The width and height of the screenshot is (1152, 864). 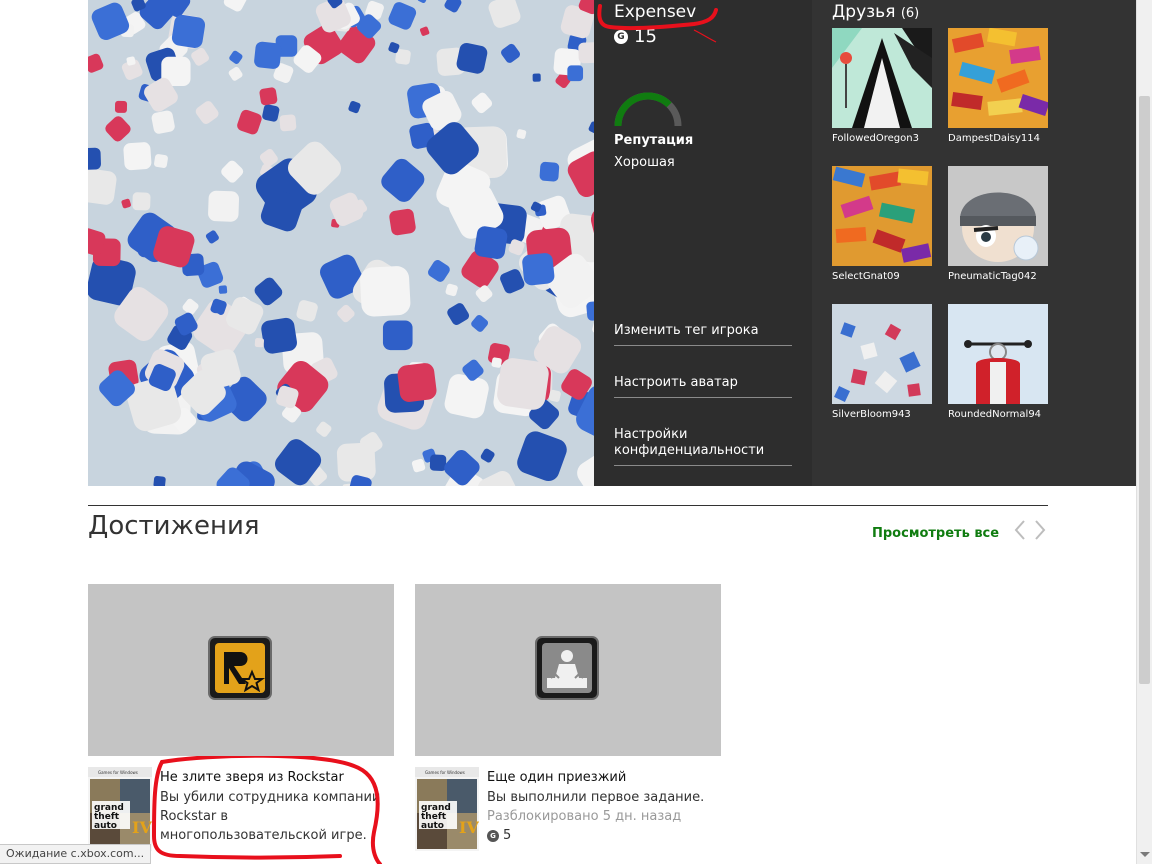 I want to click on achievement-unlocked-date: Разблокировано 5 дн. назад, so click(x=584, y=816).